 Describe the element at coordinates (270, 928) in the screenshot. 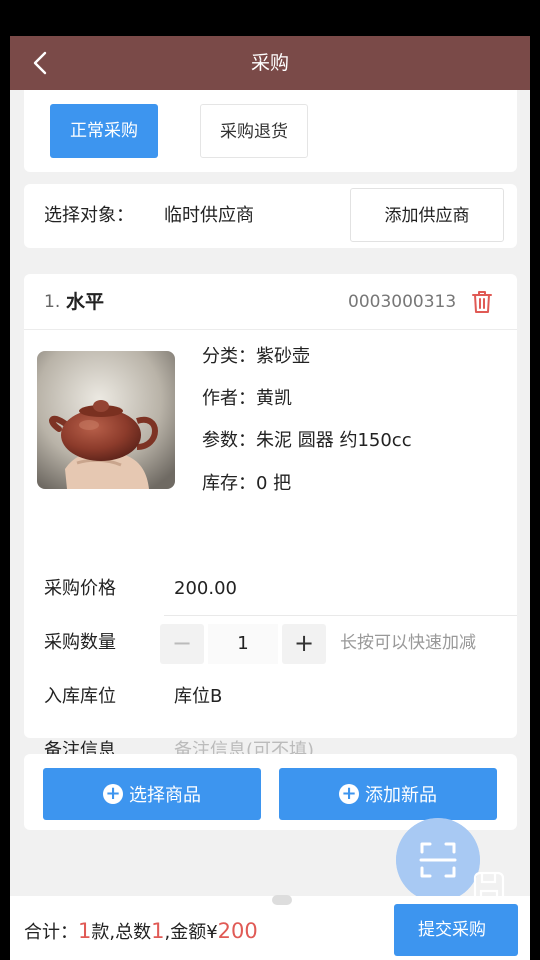

I see `footer-bar: 合计：1款,总数1,金额¥200 提交采购` at that location.